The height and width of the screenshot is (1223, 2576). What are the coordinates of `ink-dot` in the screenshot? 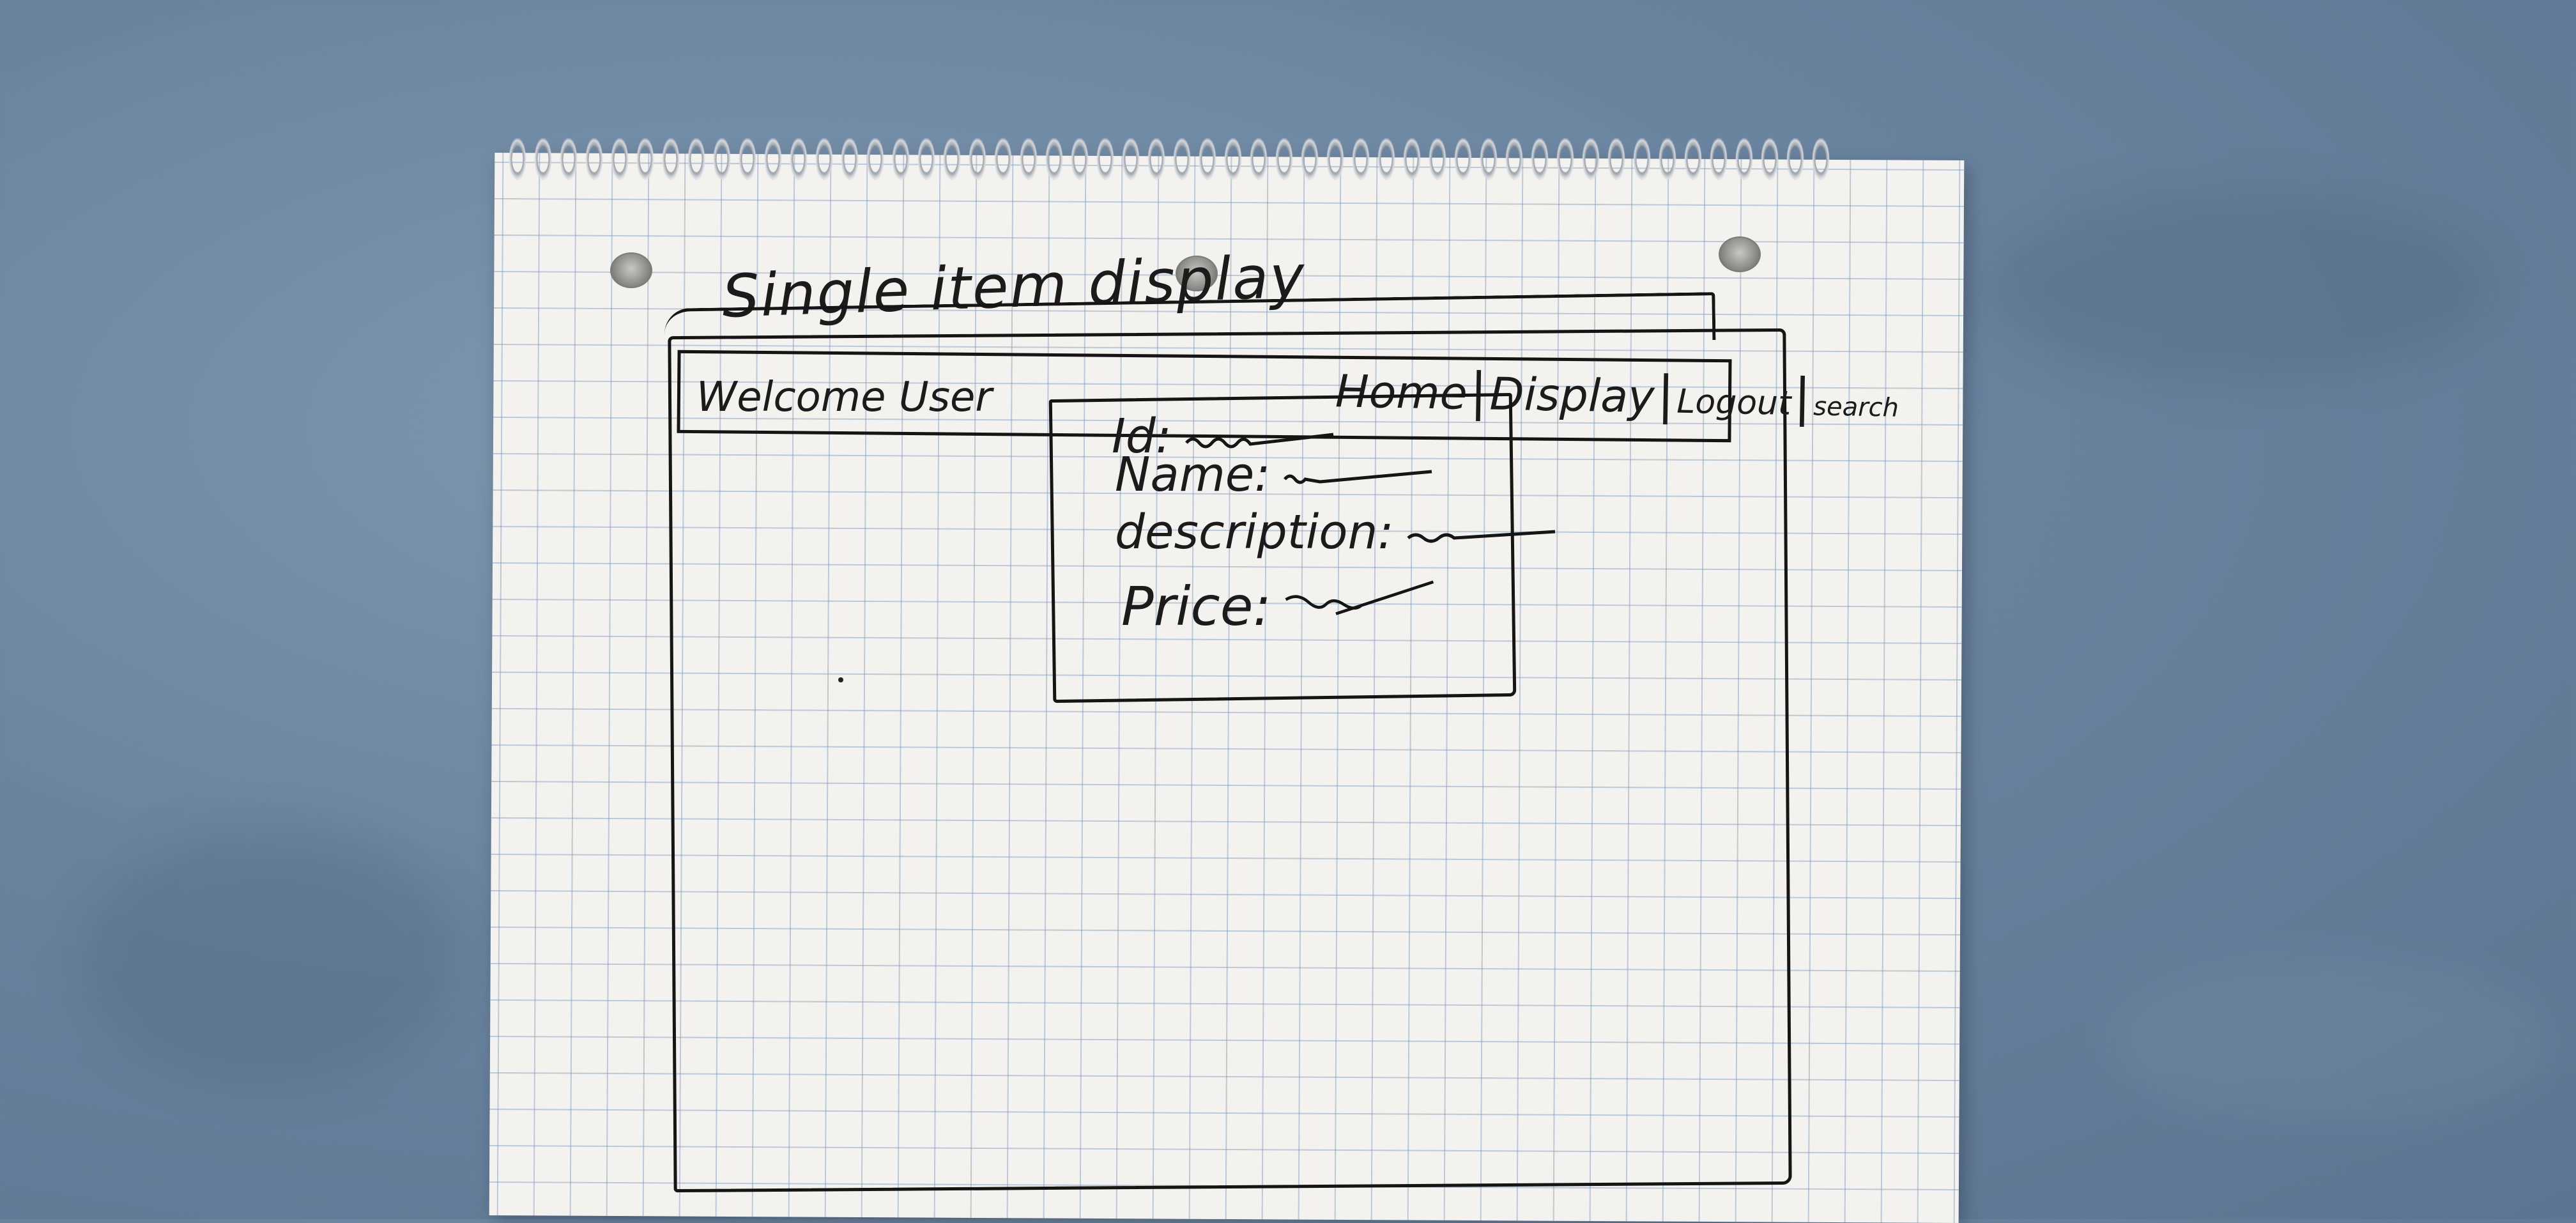 It's located at (840, 680).